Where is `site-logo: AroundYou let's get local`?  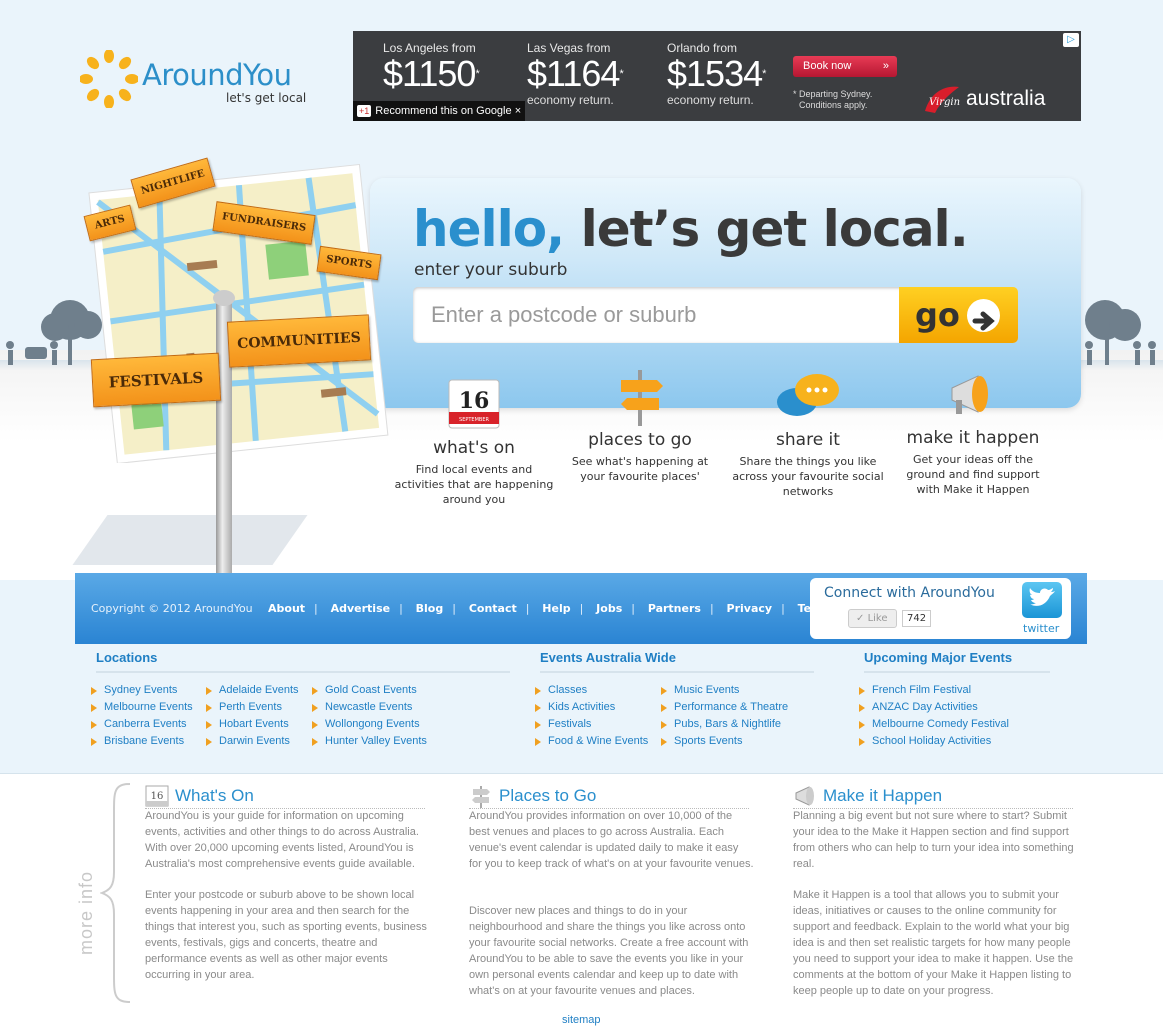
site-logo: AroundYou let's get local is located at coordinates (200, 80).